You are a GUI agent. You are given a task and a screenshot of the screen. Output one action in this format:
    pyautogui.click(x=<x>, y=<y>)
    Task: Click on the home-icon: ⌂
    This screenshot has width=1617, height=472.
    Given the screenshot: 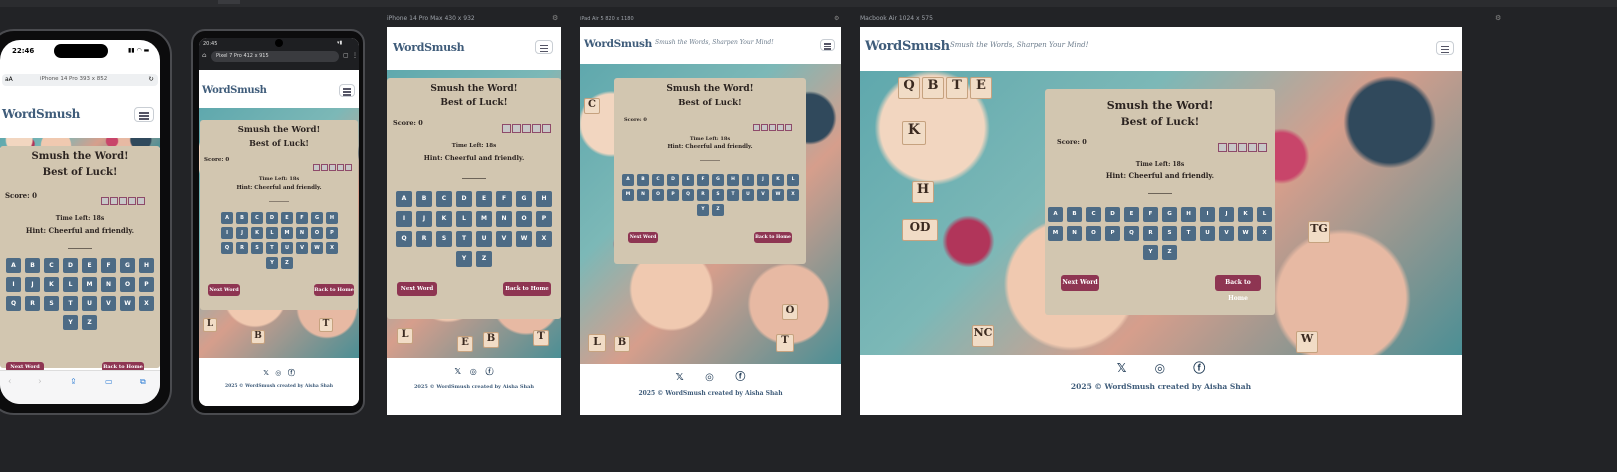 What is the action you would take?
    pyautogui.click(x=204, y=55)
    